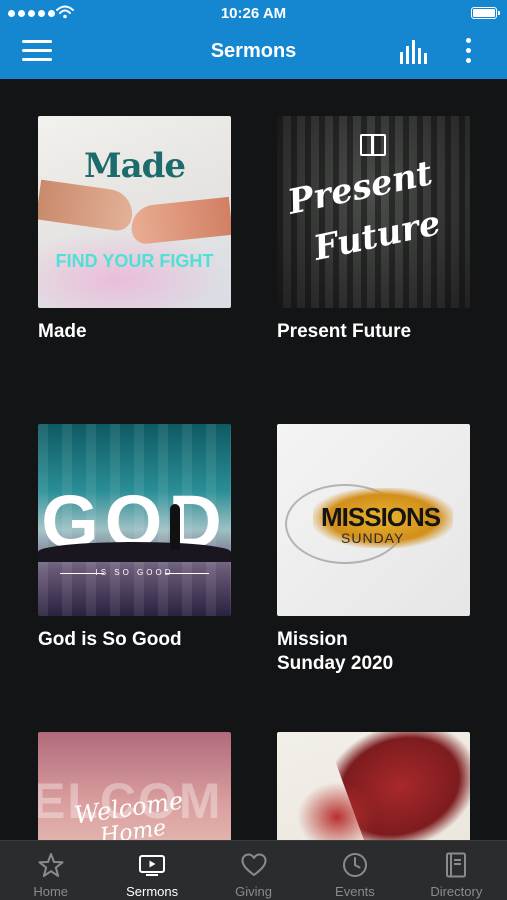 This screenshot has height=900, width=507. I want to click on status-bar: 10:26 AM, so click(253, 13).